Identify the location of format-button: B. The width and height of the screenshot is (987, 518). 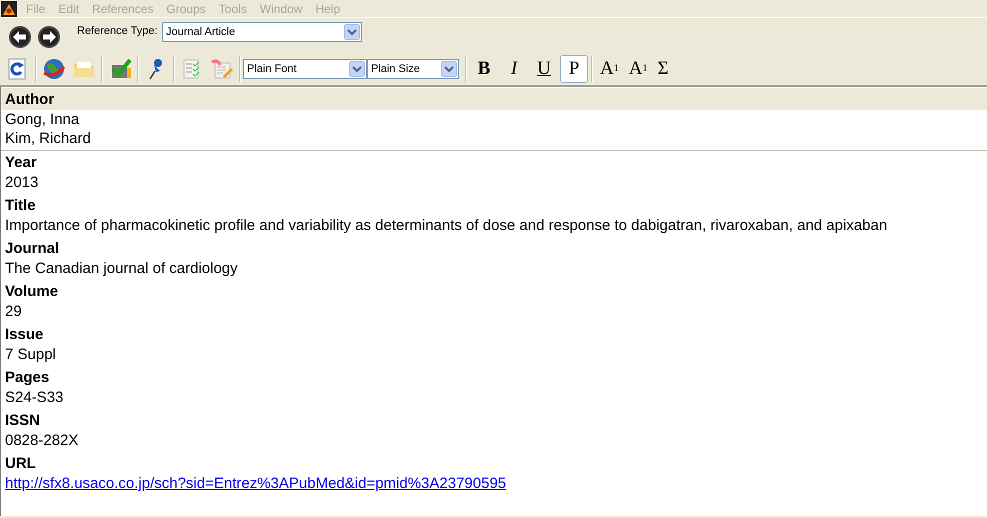
(484, 68).